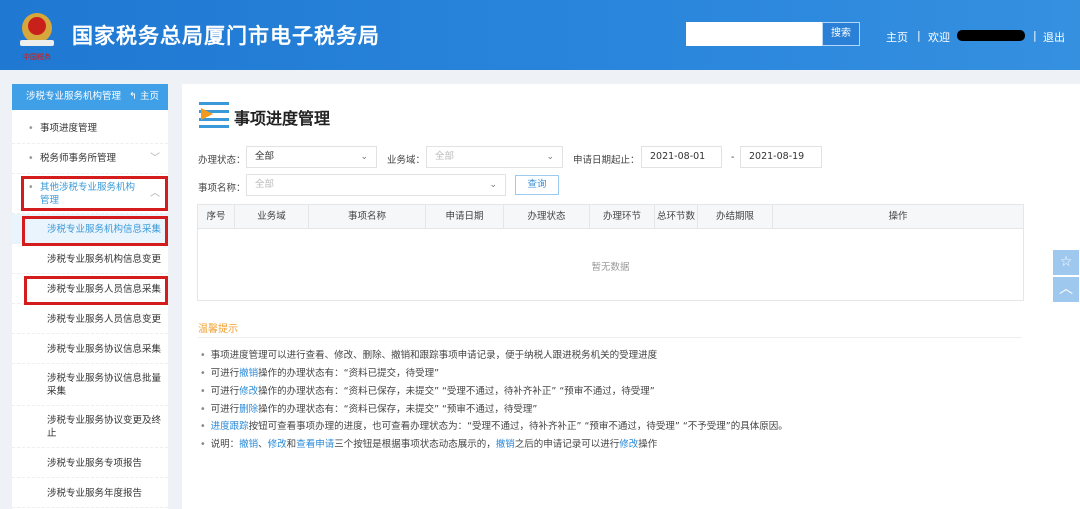 The height and width of the screenshot is (509, 1080). What do you see at coordinates (78, 158) in the screenshot?
I see `sidebar-item-label: 税务师事务所管理` at bounding box center [78, 158].